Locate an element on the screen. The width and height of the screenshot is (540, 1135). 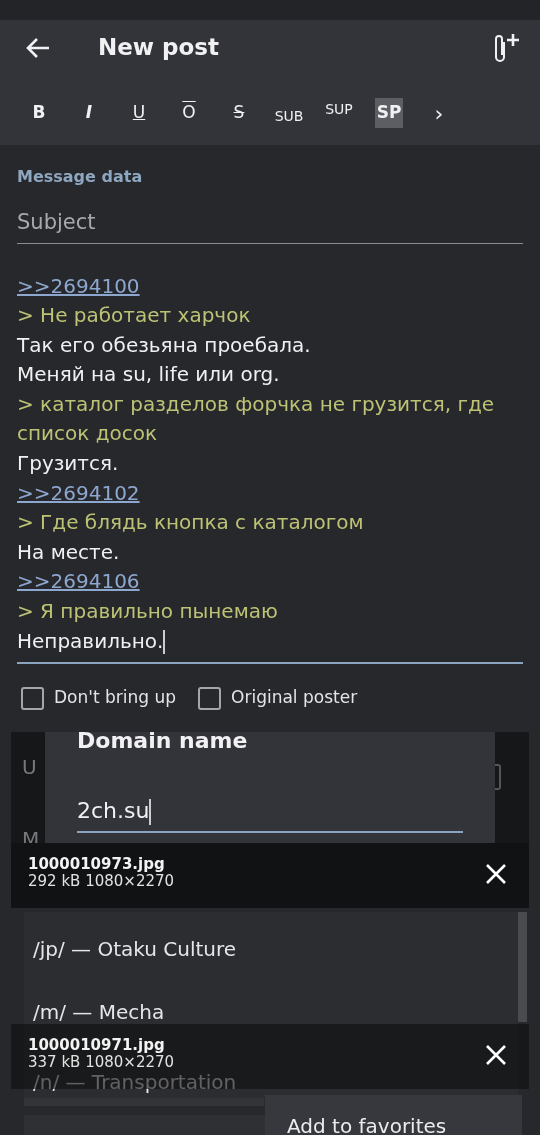
format-button: SUP is located at coordinates (339, 113).